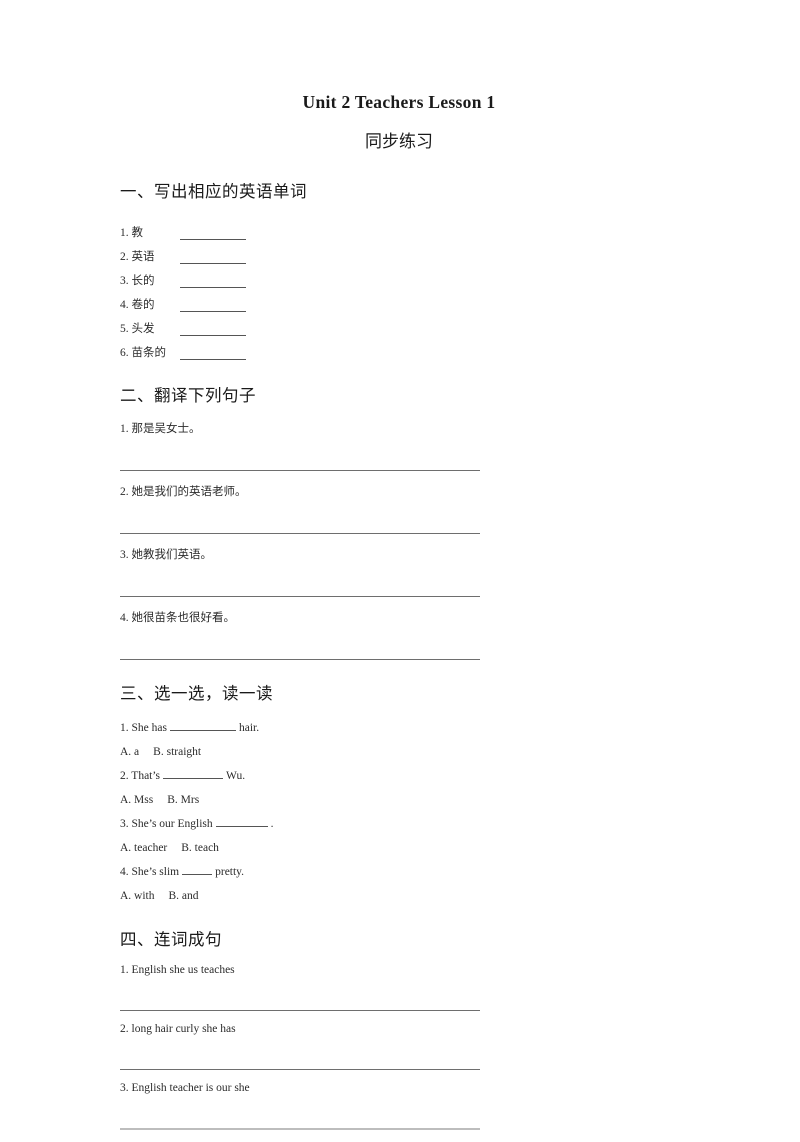 This screenshot has width=800, height=1142. Describe the element at coordinates (399, 102) in the screenshot. I see `page-title: Unit 2 Teachers Lesson 1` at that location.